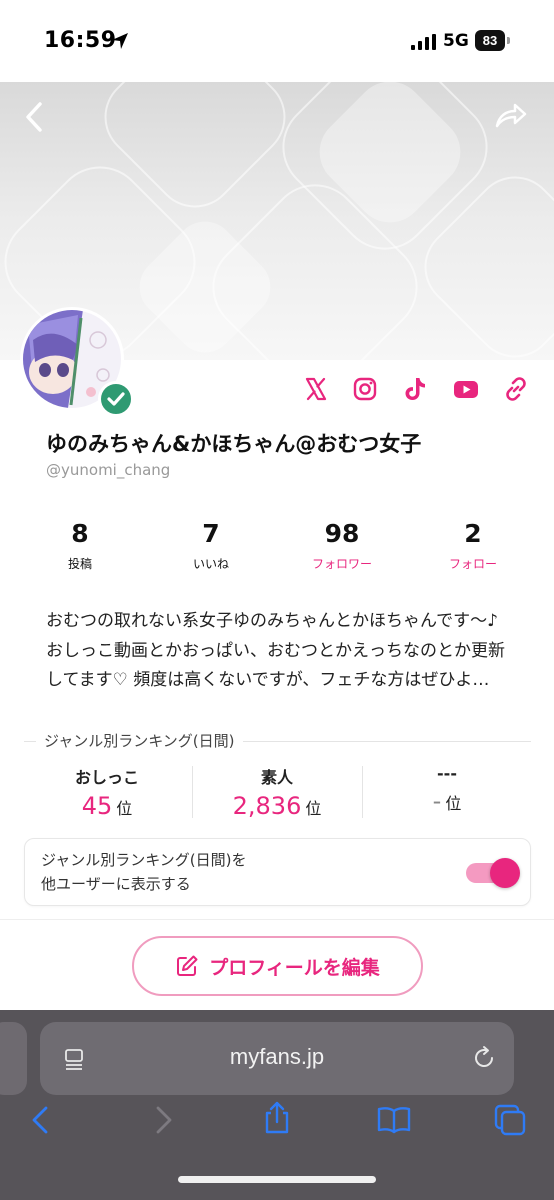 Image resolution: width=554 pixels, height=1200 pixels. I want to click on url-text: myfans.jp, so click(277, 1056).